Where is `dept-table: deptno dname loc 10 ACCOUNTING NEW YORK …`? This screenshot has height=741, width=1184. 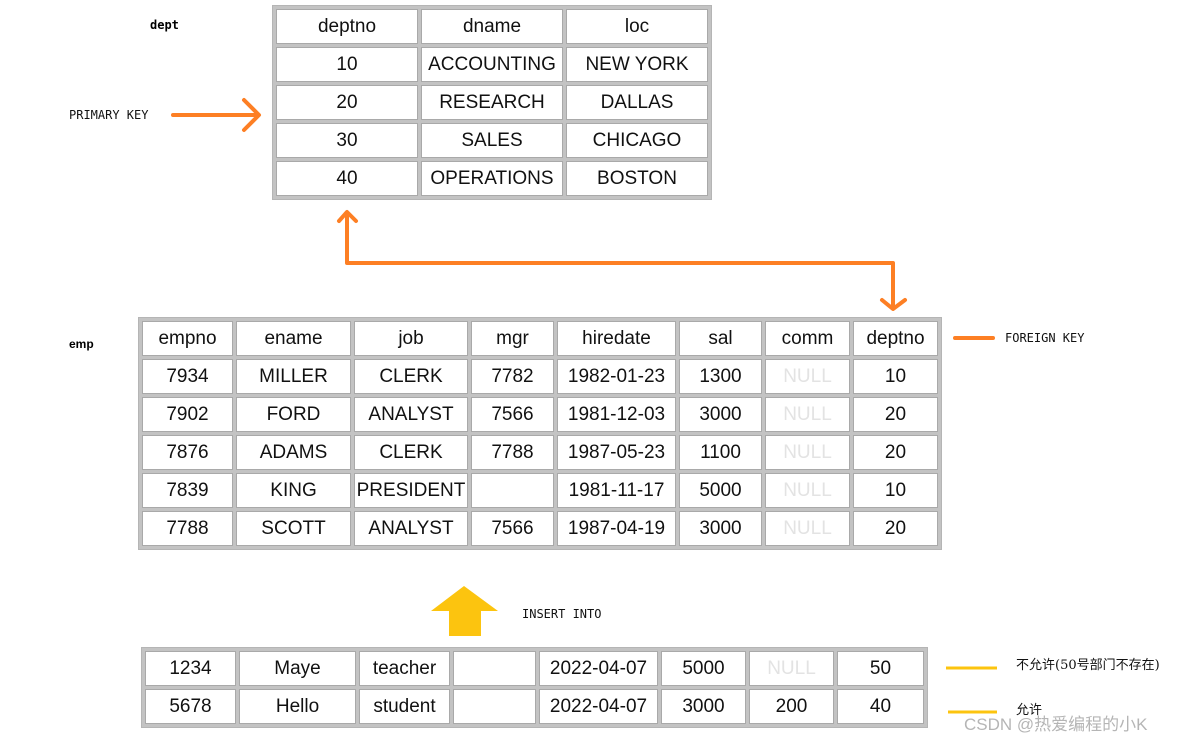 dept-table: deptno dname loc 10 ACCOUNTING NEW YORK … is located at coordinates (492, 102).